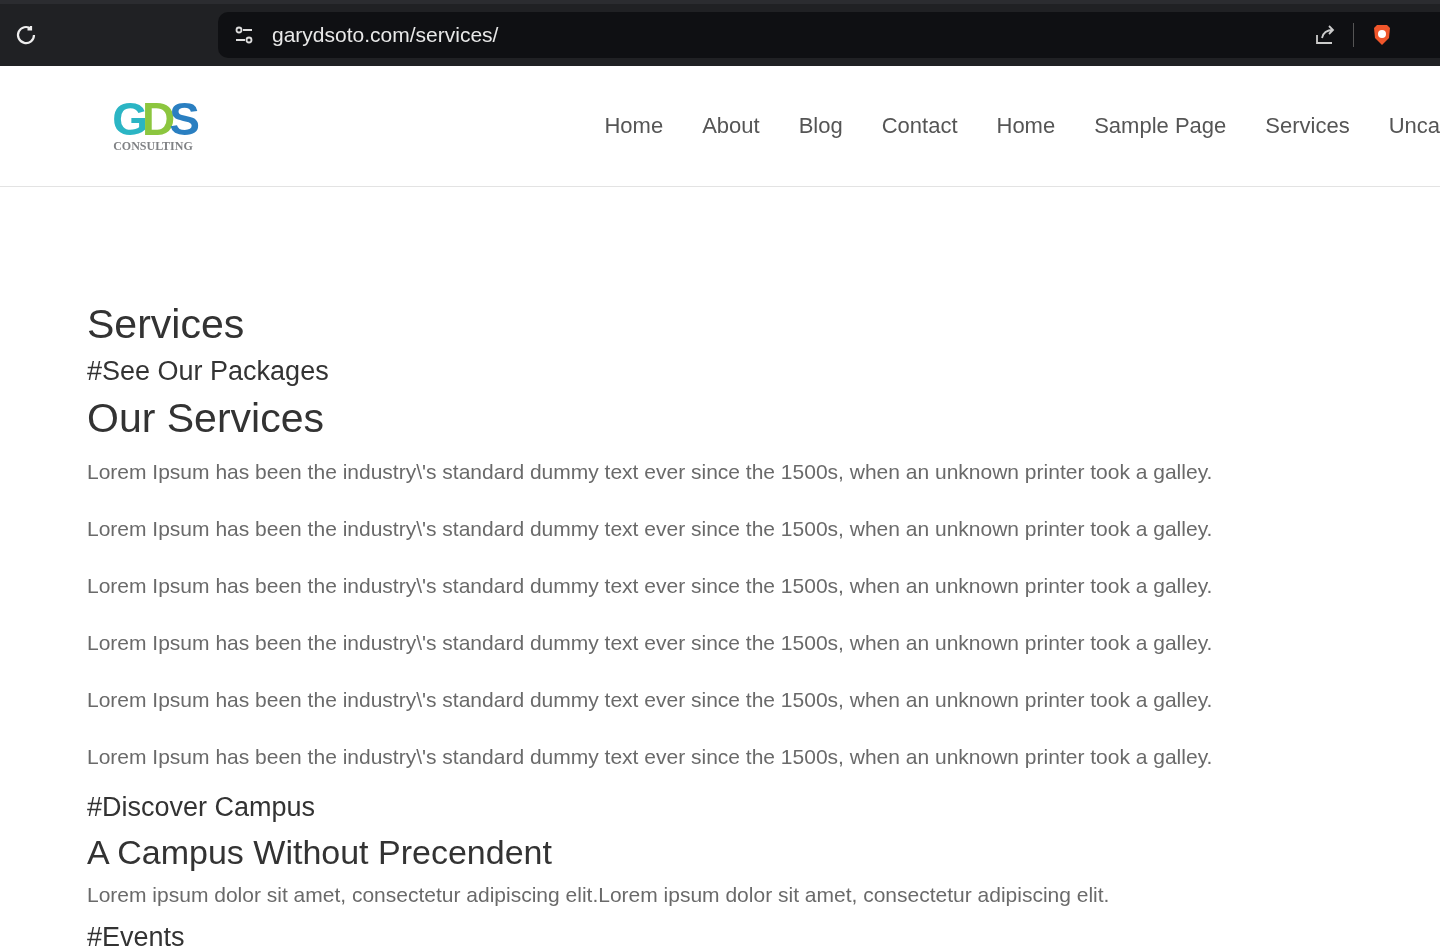 The height and width of the screenshot is (952, 1440). I want to click on logo: GDS, so click(153, 118).